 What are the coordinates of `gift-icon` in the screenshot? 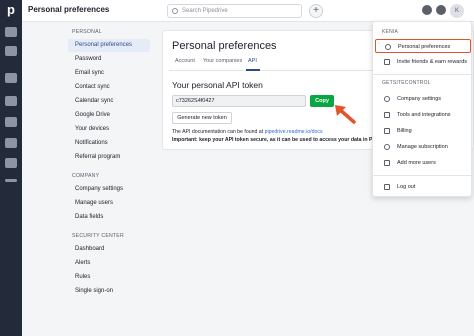 It's located at (387, 62).